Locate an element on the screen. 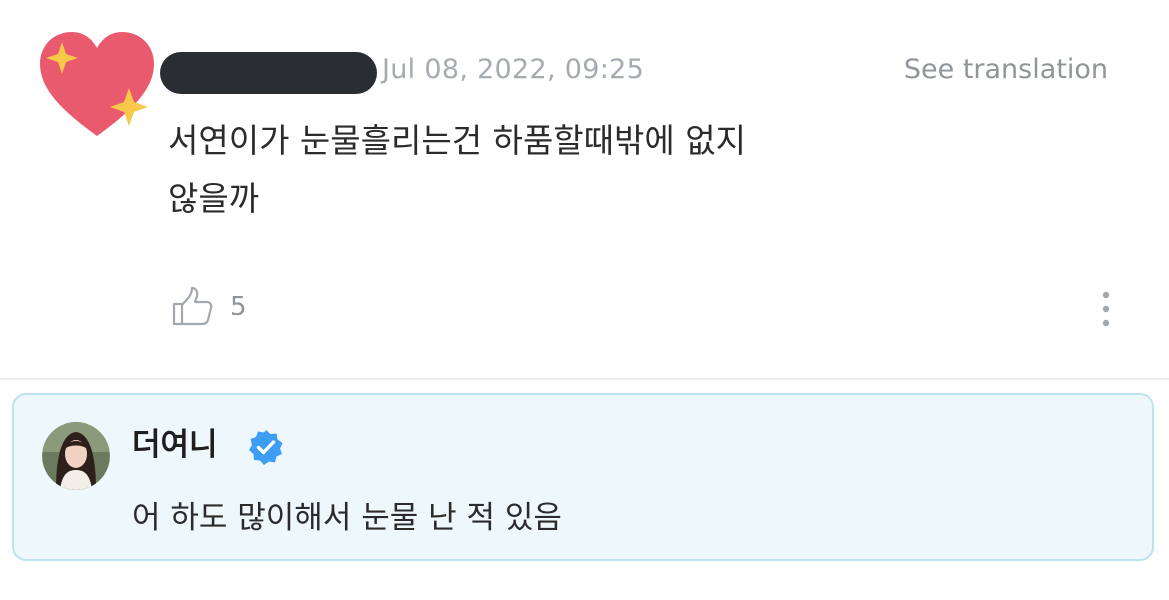 The height and width of the screenshot is (600, 1169). like-count: 5 is located at coordinates (238, 307).